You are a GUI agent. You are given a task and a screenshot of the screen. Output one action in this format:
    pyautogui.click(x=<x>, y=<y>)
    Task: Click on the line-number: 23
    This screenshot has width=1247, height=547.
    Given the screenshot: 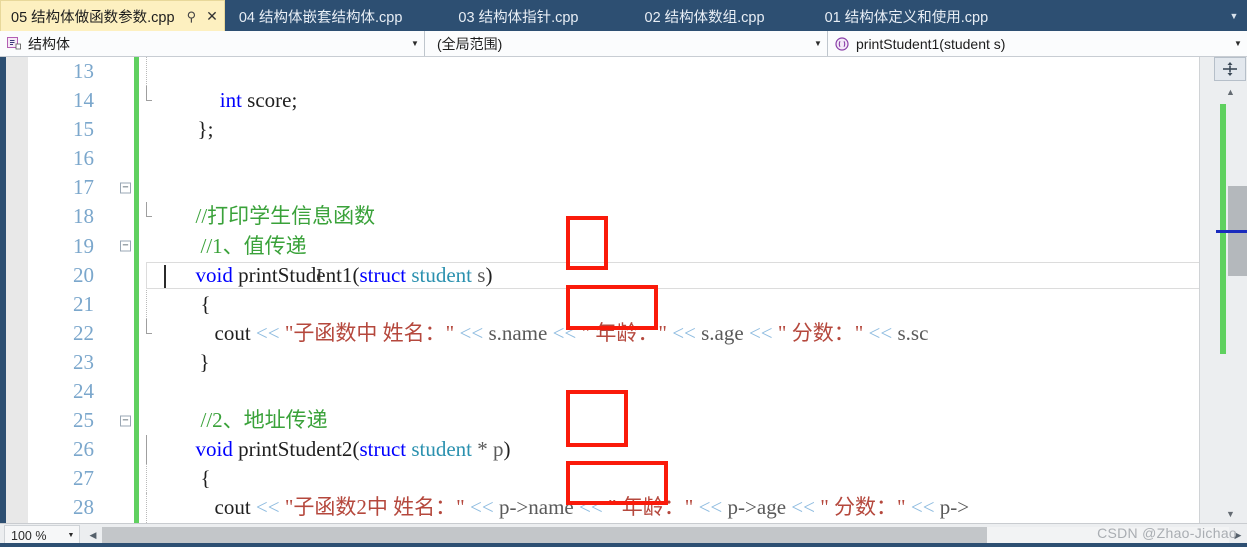 What is the action you would take?
    pyautogui.click(x=83, y=361)
    